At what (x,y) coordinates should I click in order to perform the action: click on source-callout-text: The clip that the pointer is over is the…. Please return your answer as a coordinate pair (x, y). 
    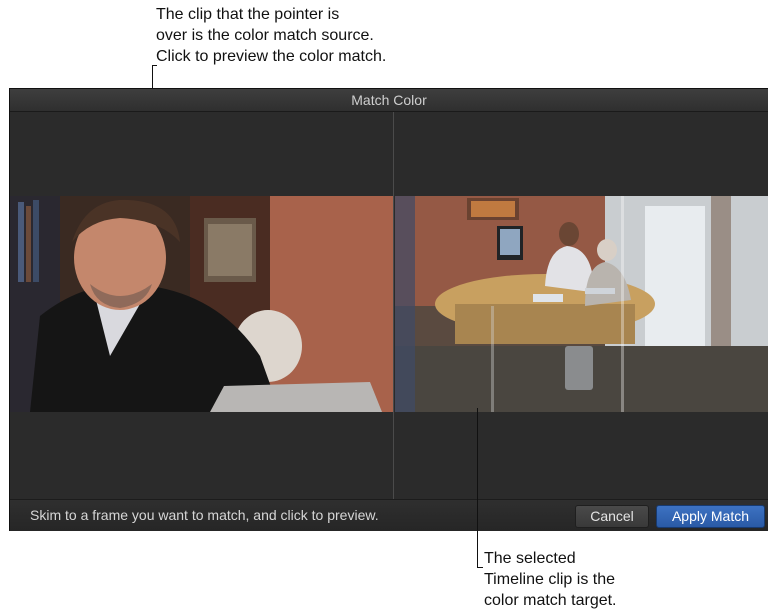
    Looking at the image, I should click on (271, 35).